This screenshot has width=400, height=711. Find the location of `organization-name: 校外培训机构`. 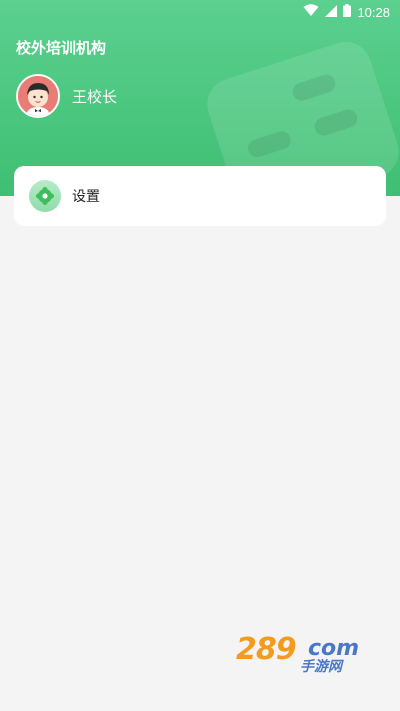

organization-name: 校外培训机构 is located at coordinates (61, 48).